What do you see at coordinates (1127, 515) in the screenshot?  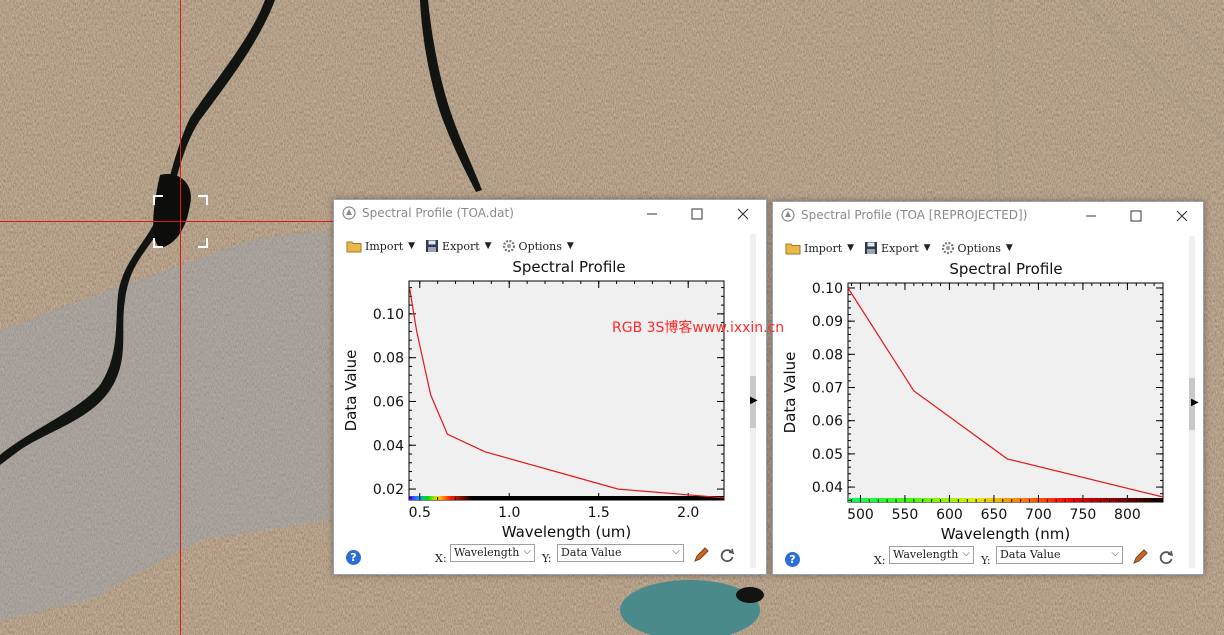 I see `x-tick-label: 800` at bounding box center [1127, 515].